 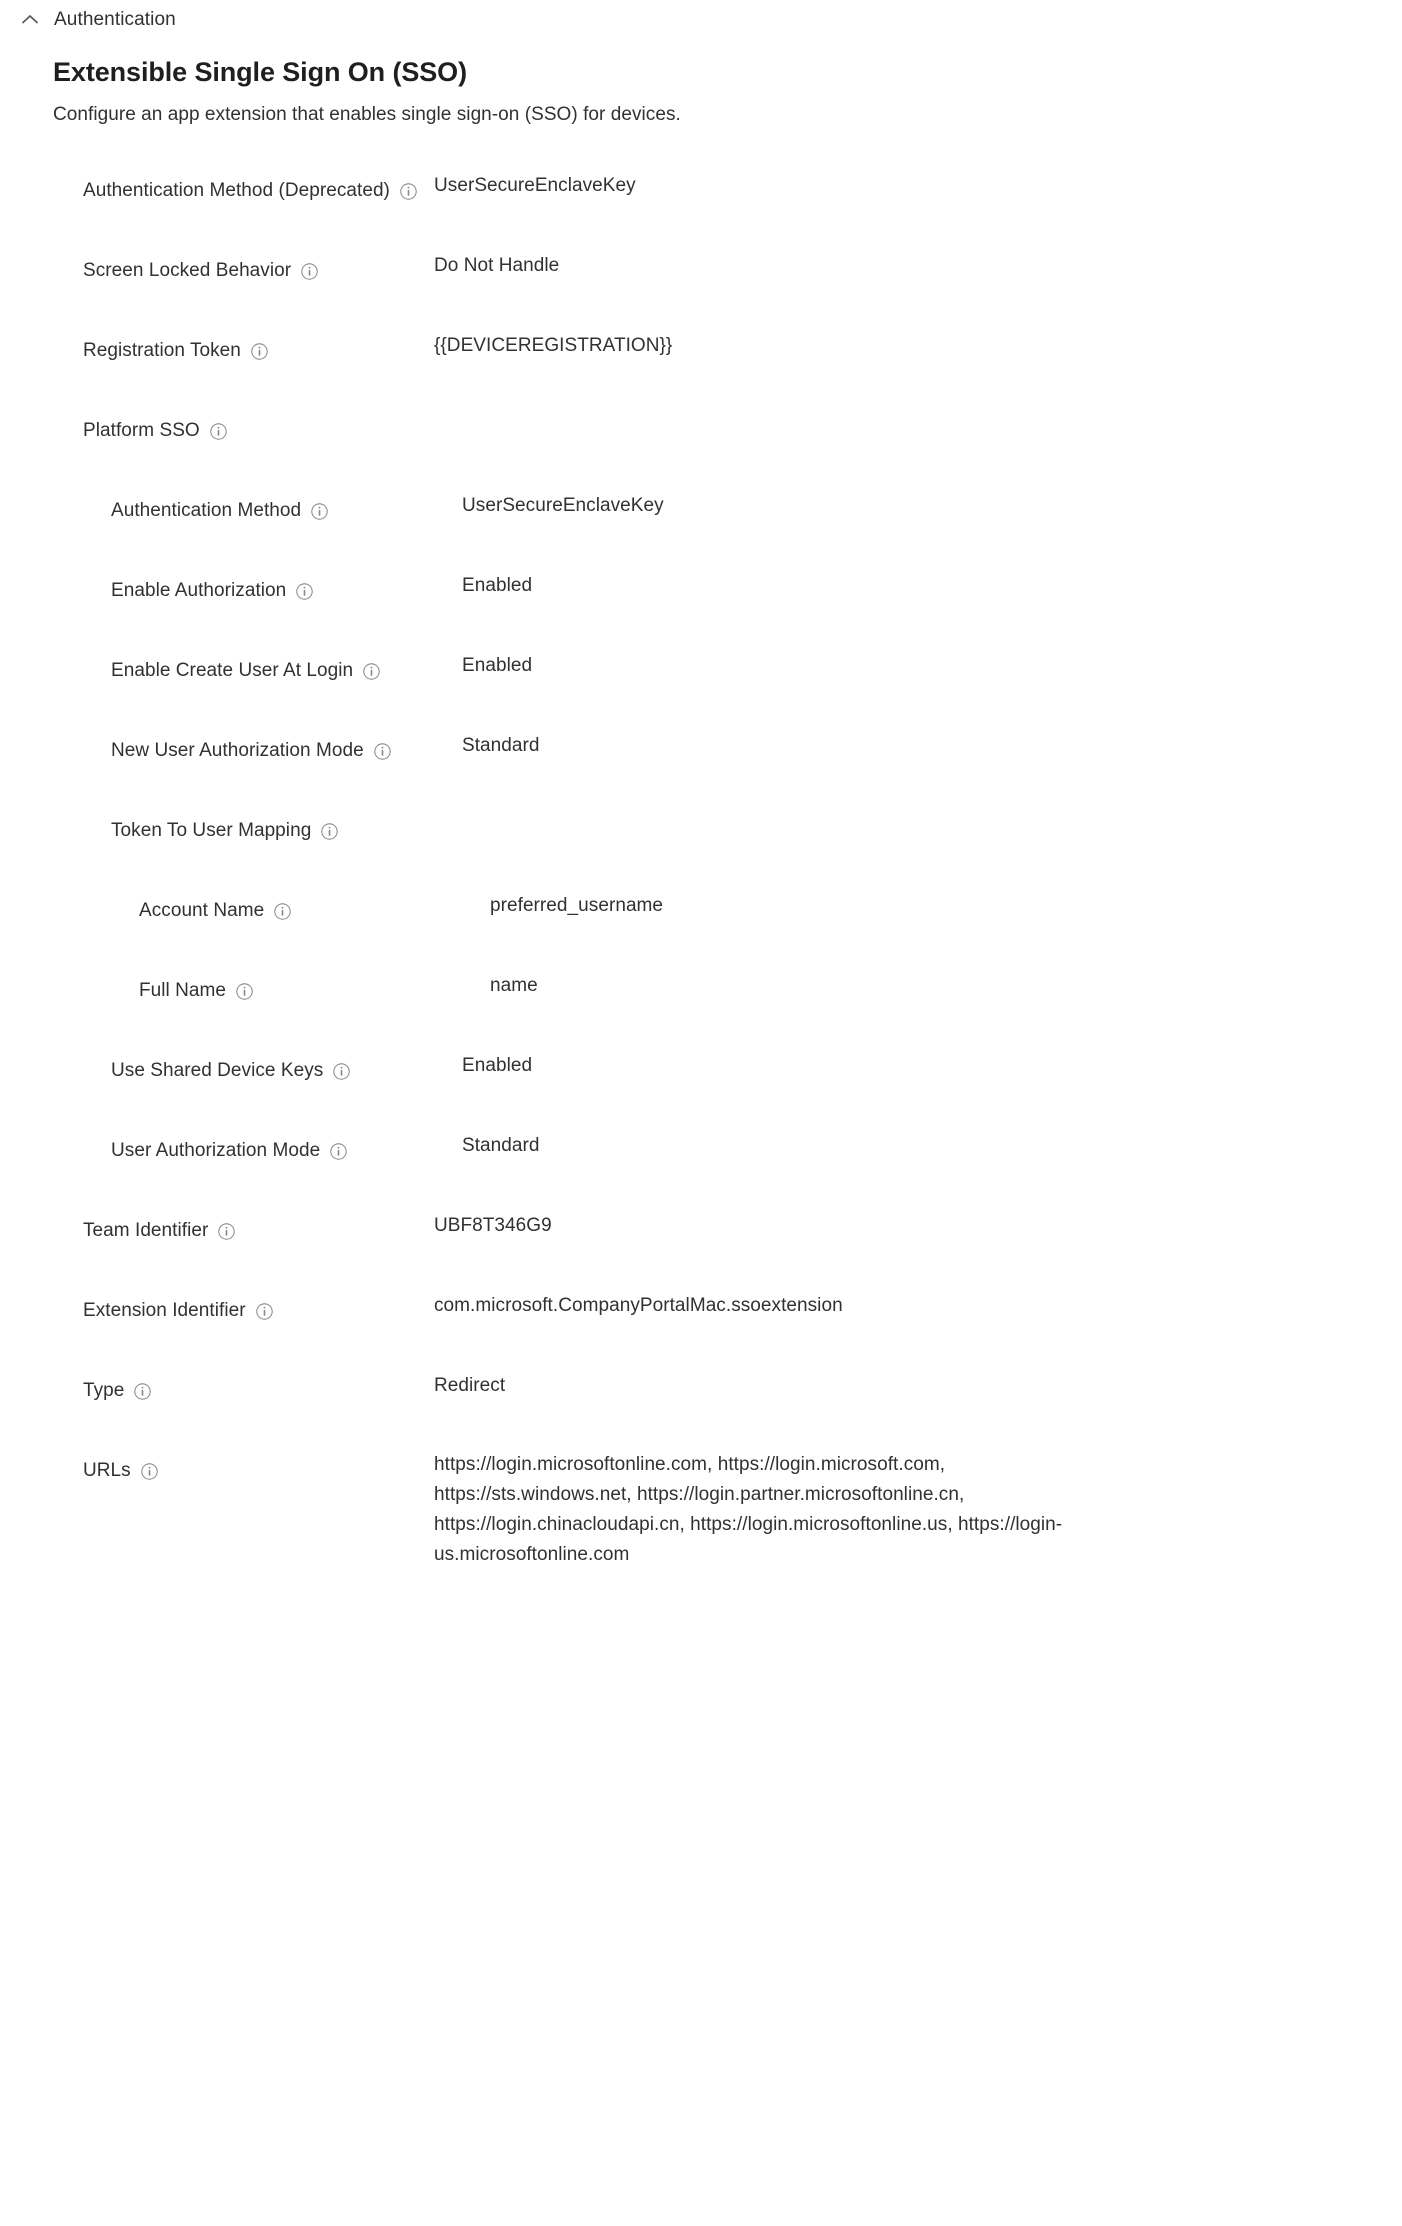 I want to click on setting-label-group: Authentication Method (Deprecated), so click(x=250, y=191).